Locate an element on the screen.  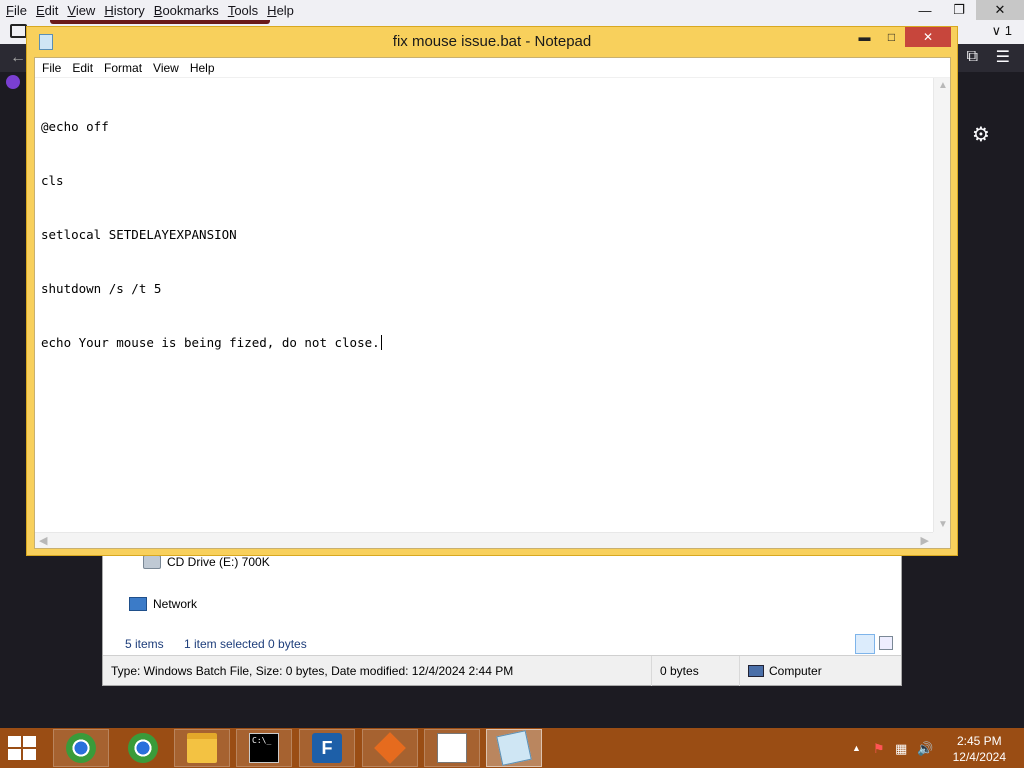
menu-file: File is located at coordinates (51, 68).